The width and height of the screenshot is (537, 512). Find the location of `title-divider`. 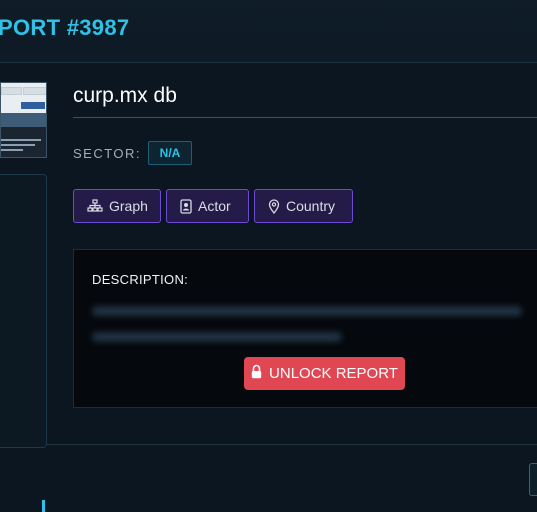

title-divider is located at coordinates (305, 117).